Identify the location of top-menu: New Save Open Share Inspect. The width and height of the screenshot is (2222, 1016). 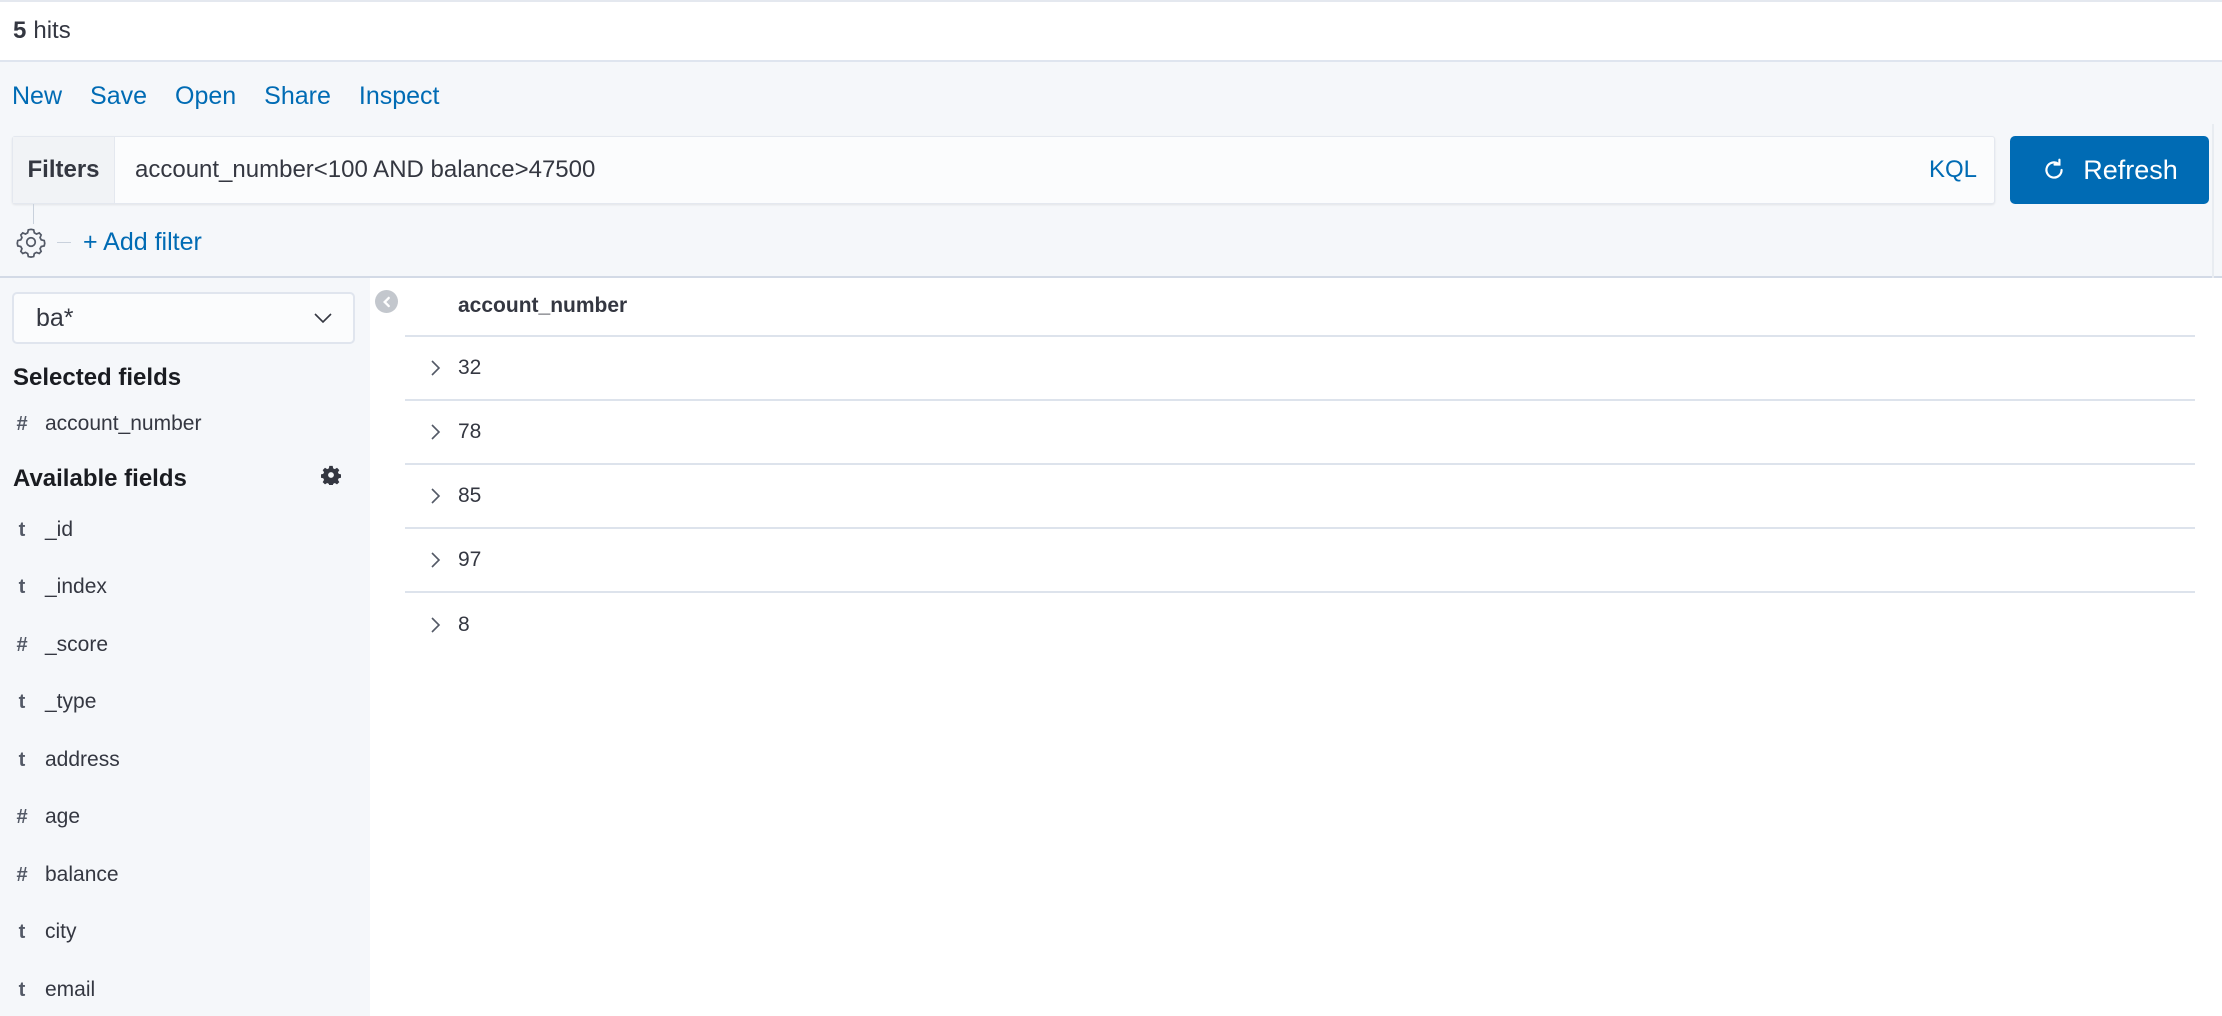
(226, 96).